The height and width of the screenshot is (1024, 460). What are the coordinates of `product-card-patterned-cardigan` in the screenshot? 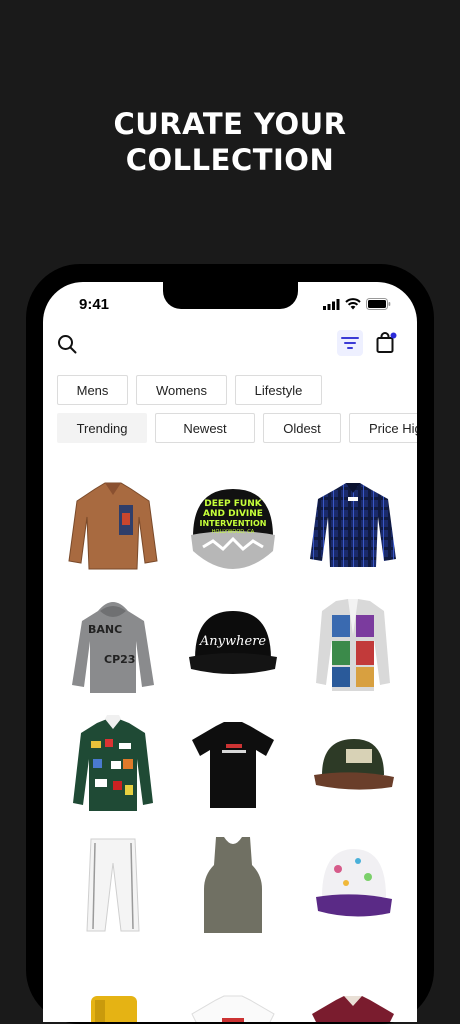 It's located at (353, 645).